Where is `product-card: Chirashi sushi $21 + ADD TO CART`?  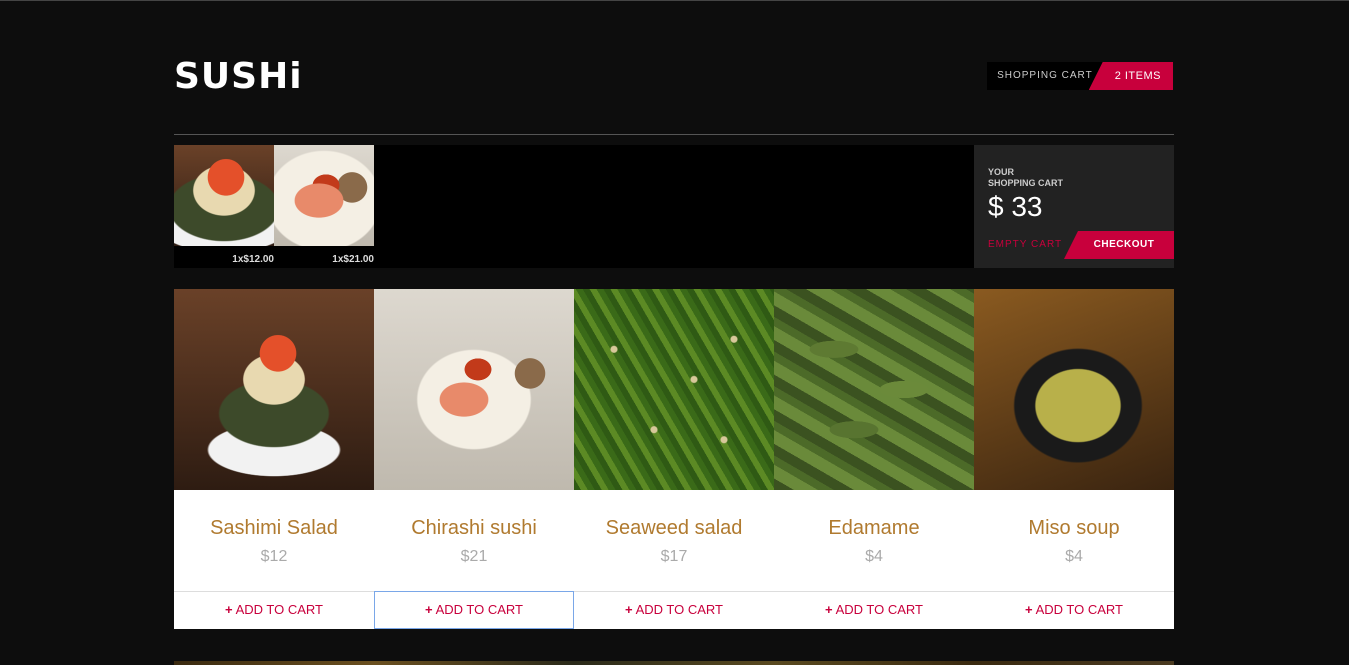
product-card: Chirashi sushi $21 + ADD TO CART is located at coordinates (474, 459).